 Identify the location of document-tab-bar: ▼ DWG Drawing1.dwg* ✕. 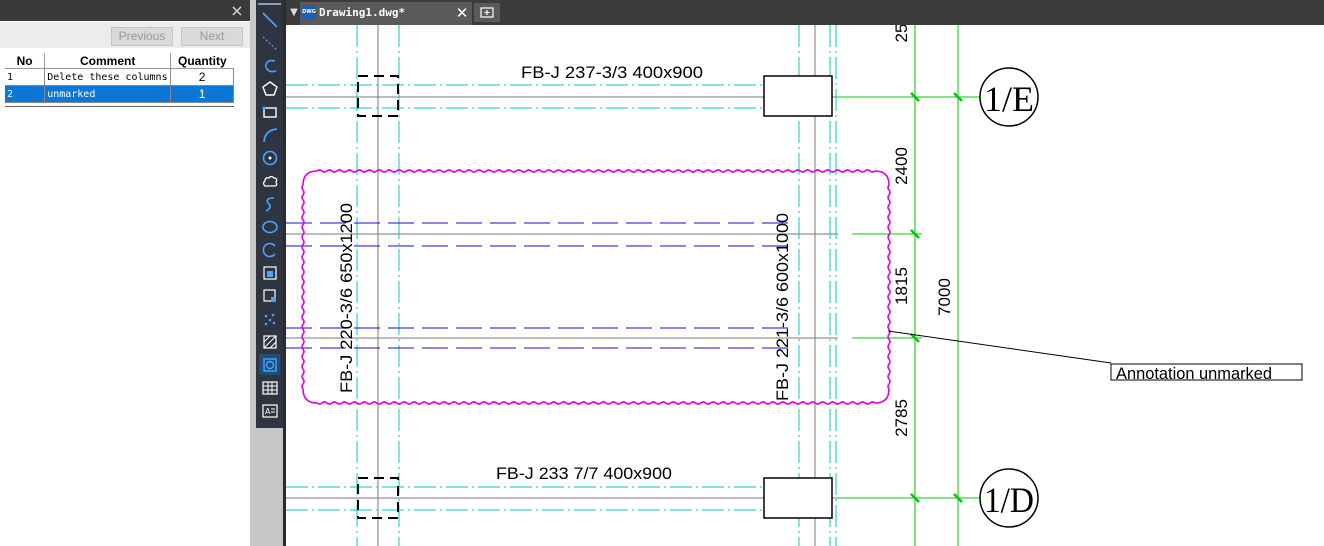
(805, 12).